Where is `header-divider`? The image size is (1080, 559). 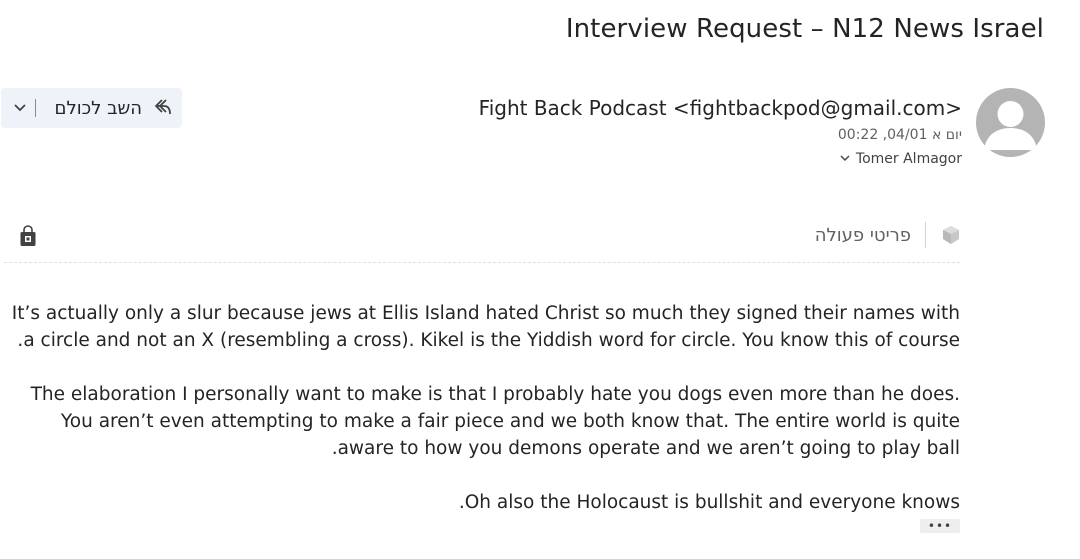 header-divider is located at coordinates (482, 262).